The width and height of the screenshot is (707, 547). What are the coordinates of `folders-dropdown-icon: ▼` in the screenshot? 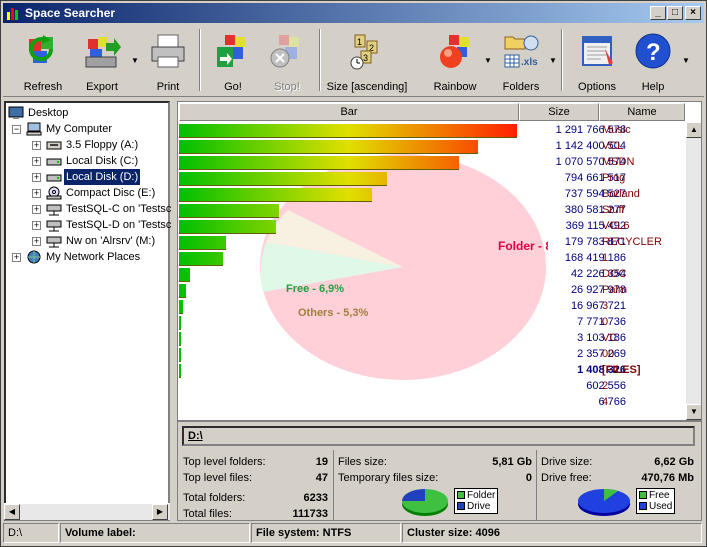 It's located at (553, 60).